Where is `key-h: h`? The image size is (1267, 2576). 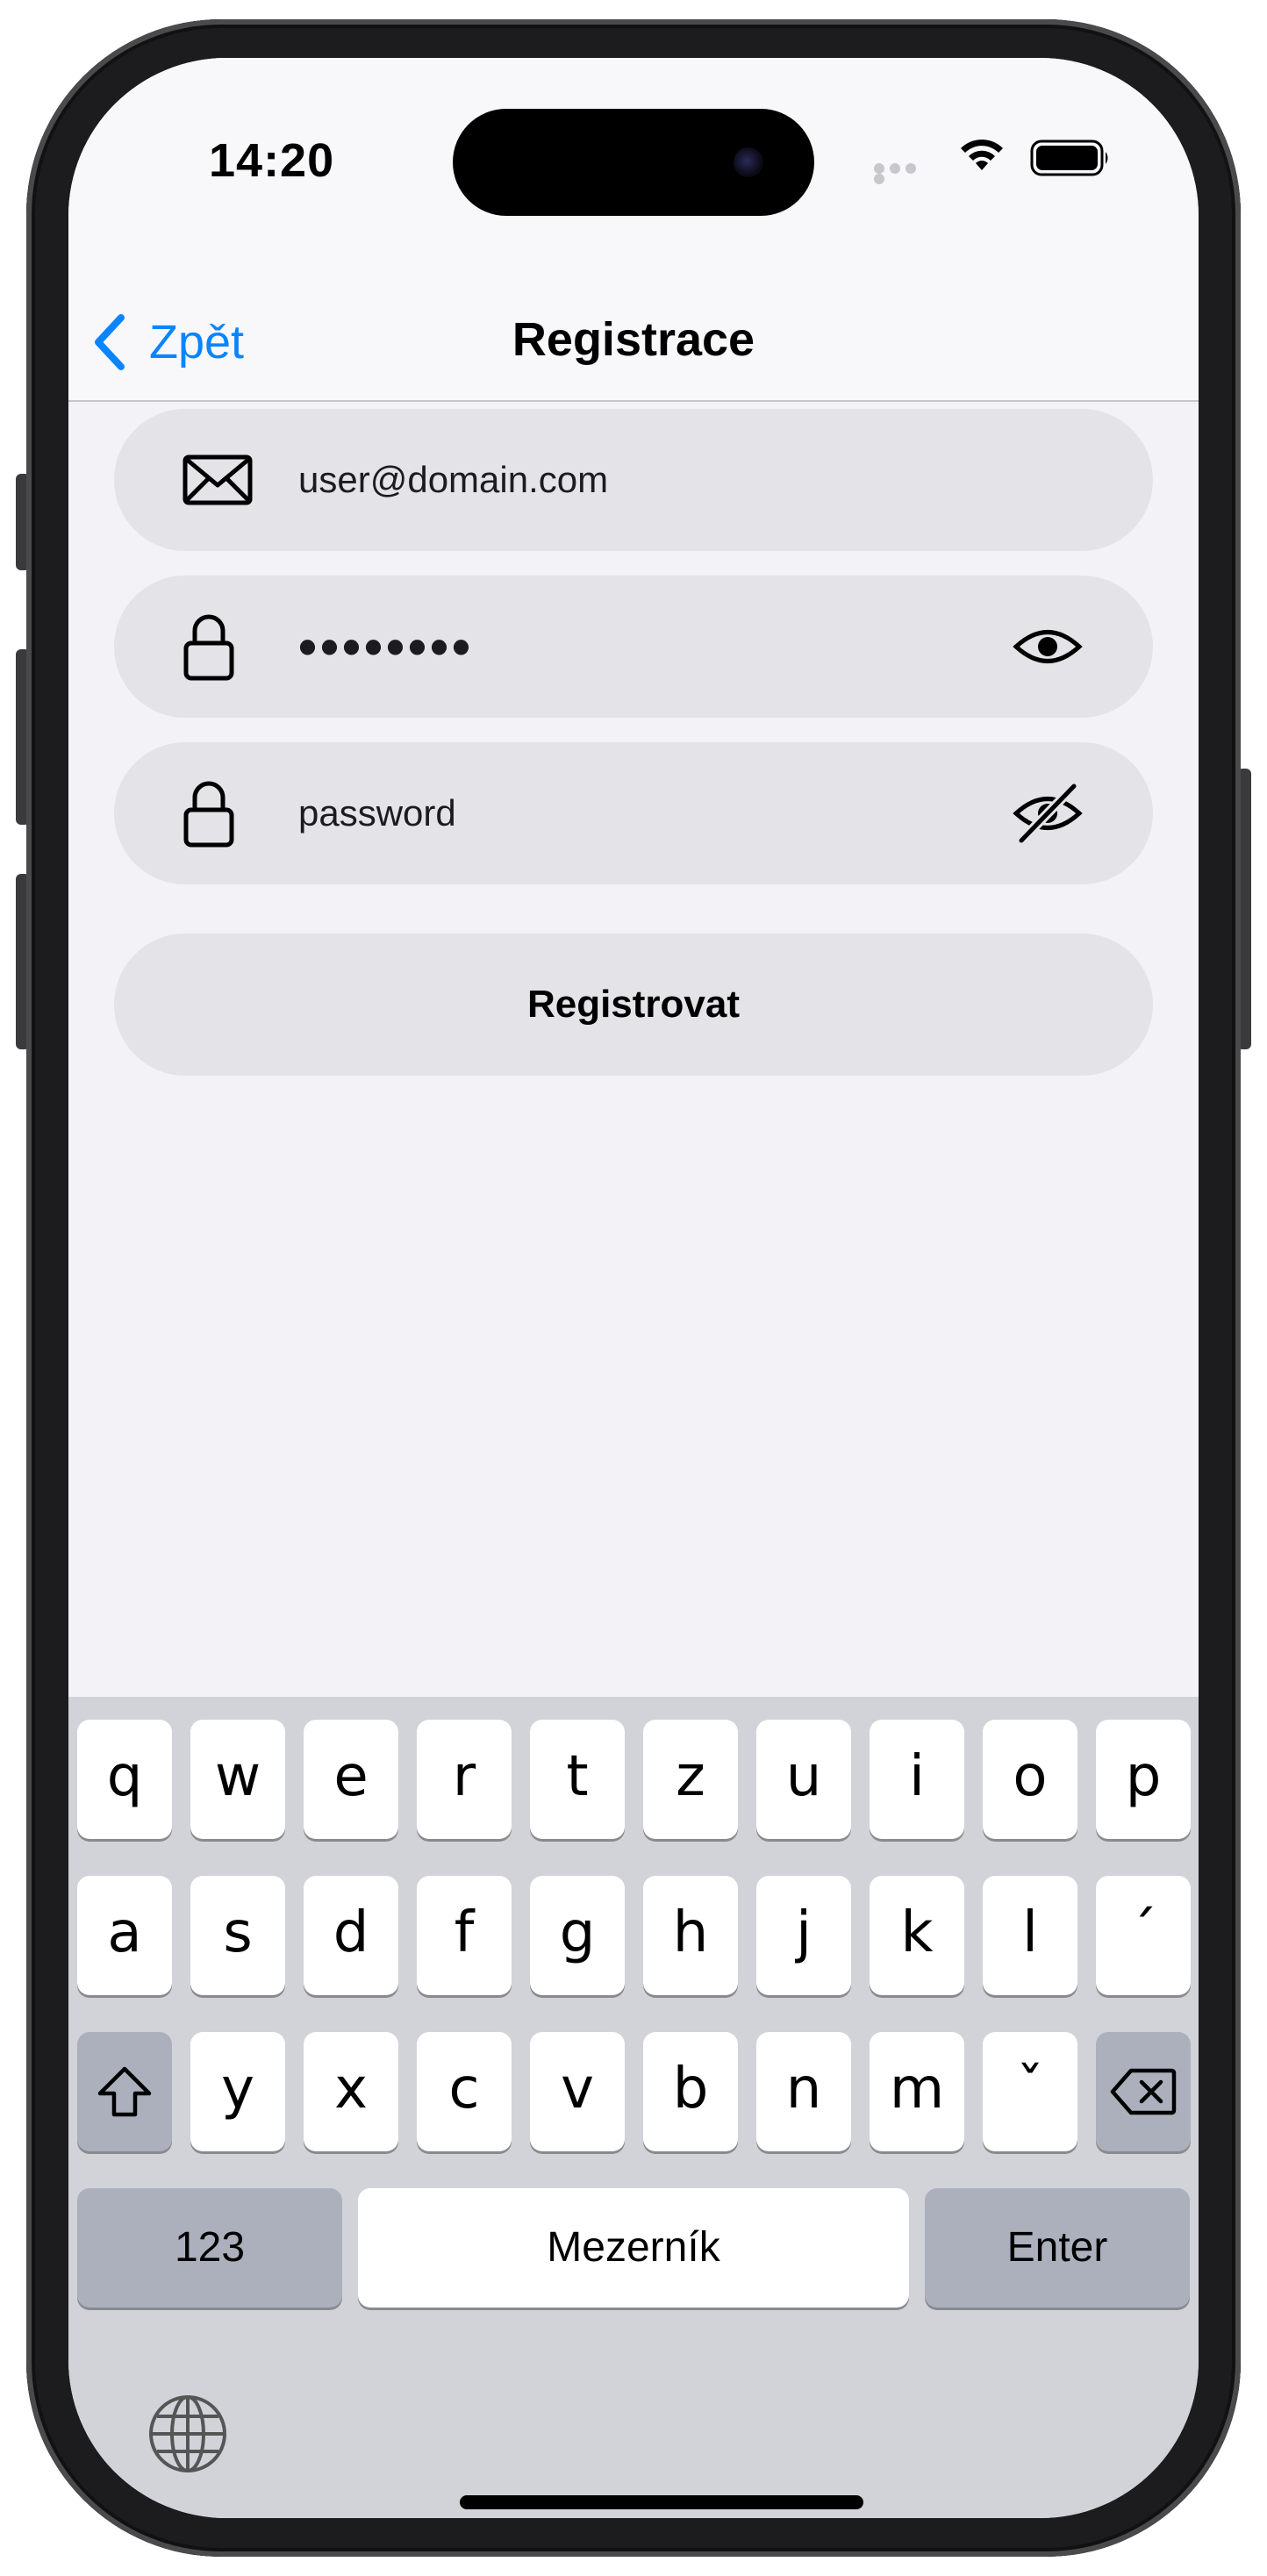
key-h: h is located at coordinates (690, 1935).